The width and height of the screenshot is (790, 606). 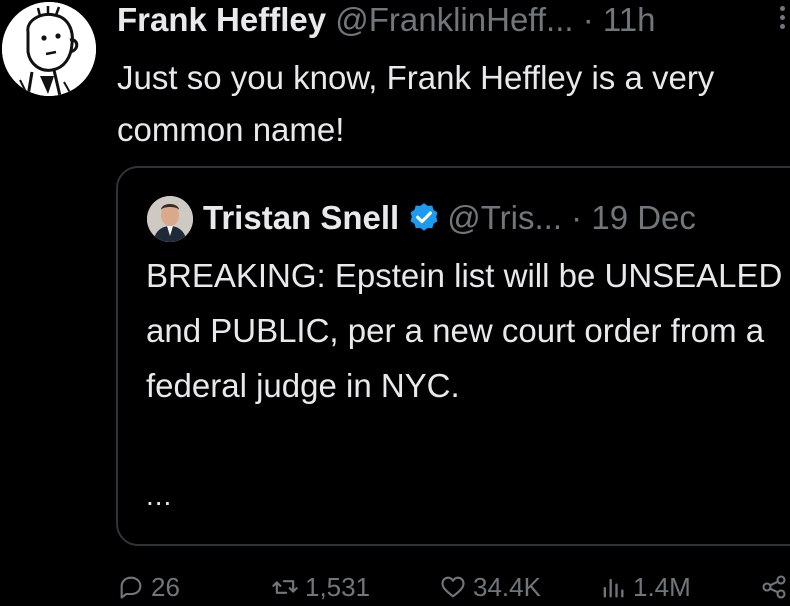 What do you see at coordinates (613, 588) in the screenshot?
I see `views-icon` at bounding box center [613, 588].